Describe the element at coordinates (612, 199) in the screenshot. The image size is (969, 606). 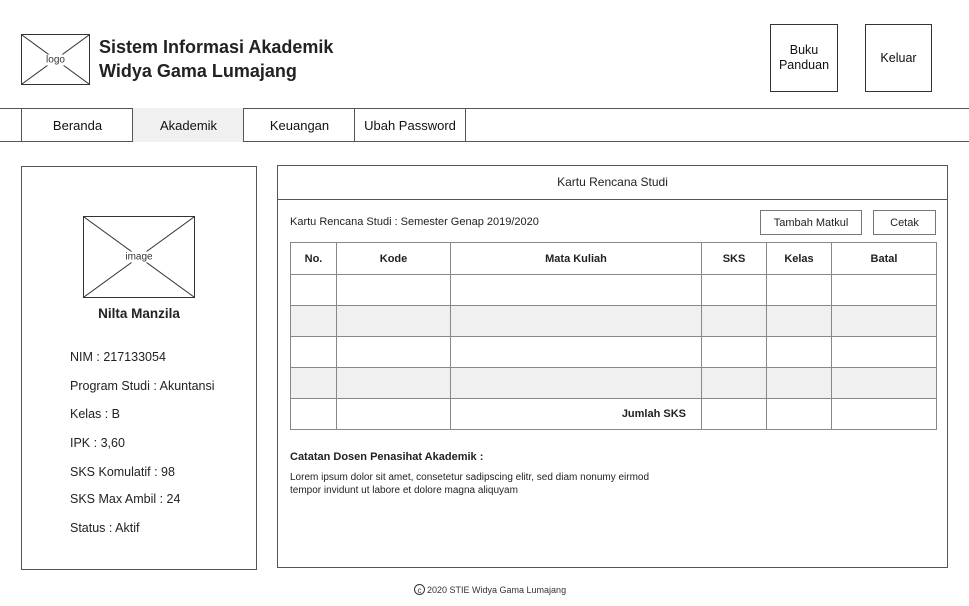
I see `krs-panel-header-divider` at that location.